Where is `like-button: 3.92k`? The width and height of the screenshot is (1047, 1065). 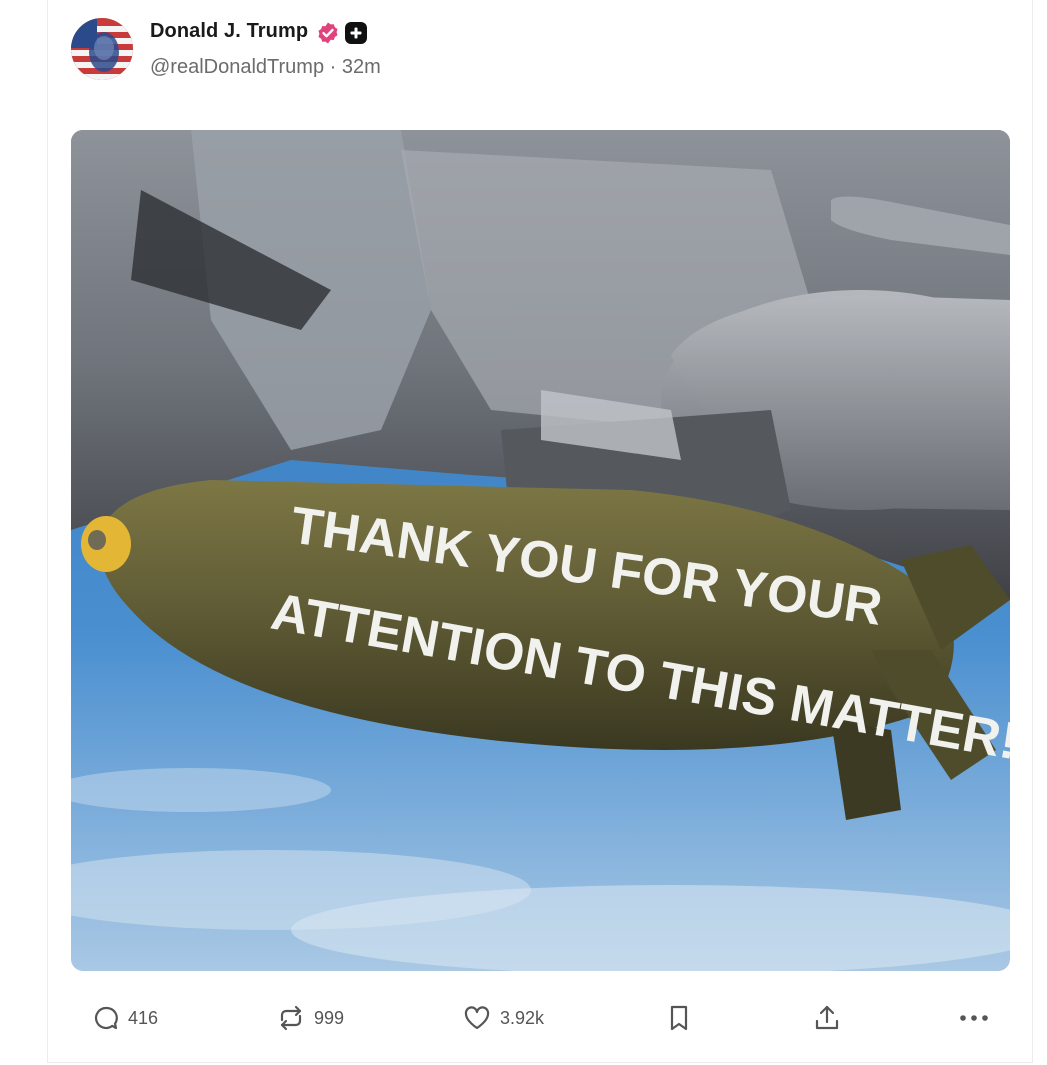 like-button: 3.92k is located at coordinates (503, 1018).